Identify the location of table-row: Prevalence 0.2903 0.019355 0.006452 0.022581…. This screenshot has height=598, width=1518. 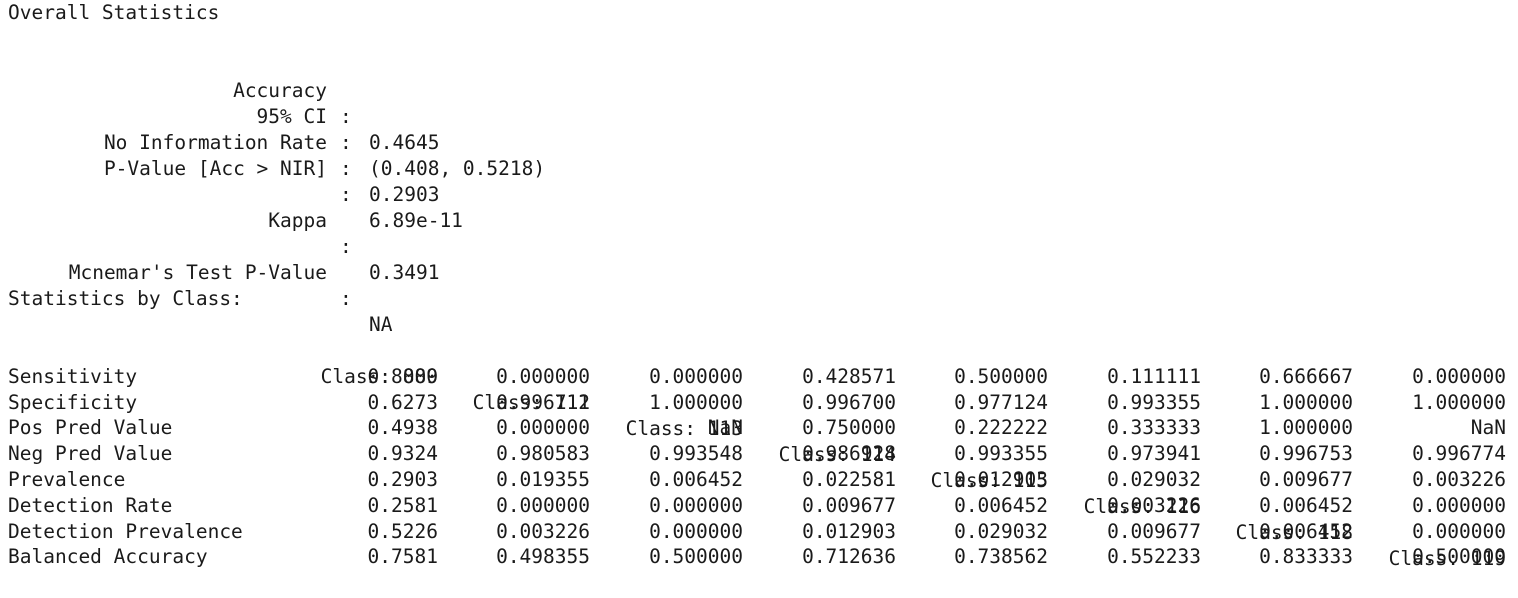
(758, 480).